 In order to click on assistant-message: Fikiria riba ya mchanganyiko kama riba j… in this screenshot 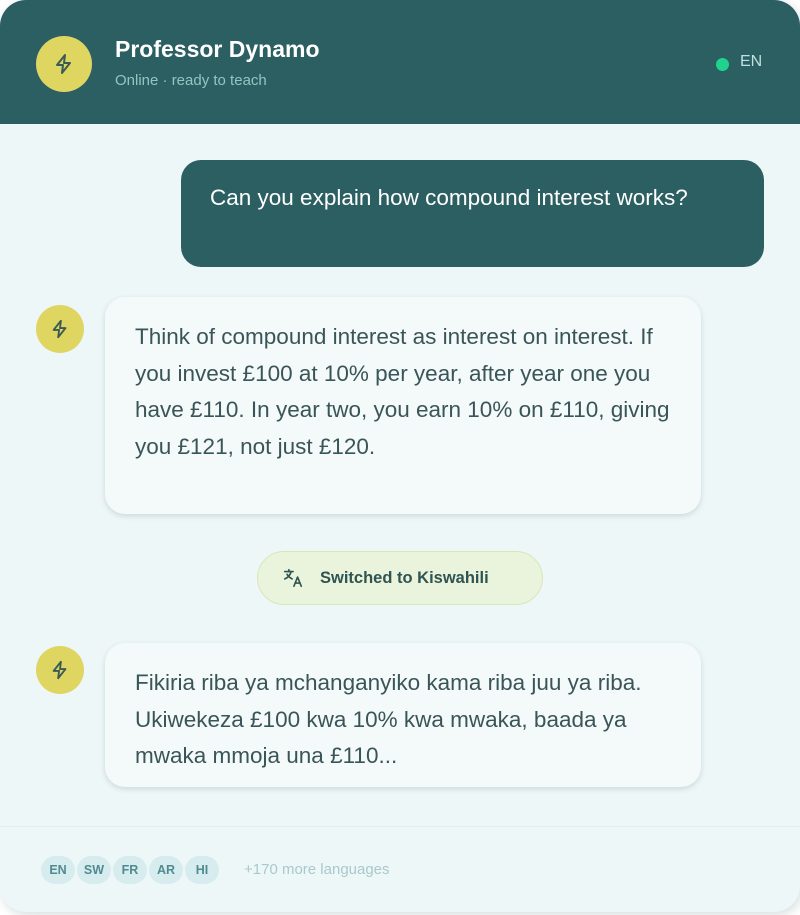, I will do `click(403, 715)`.